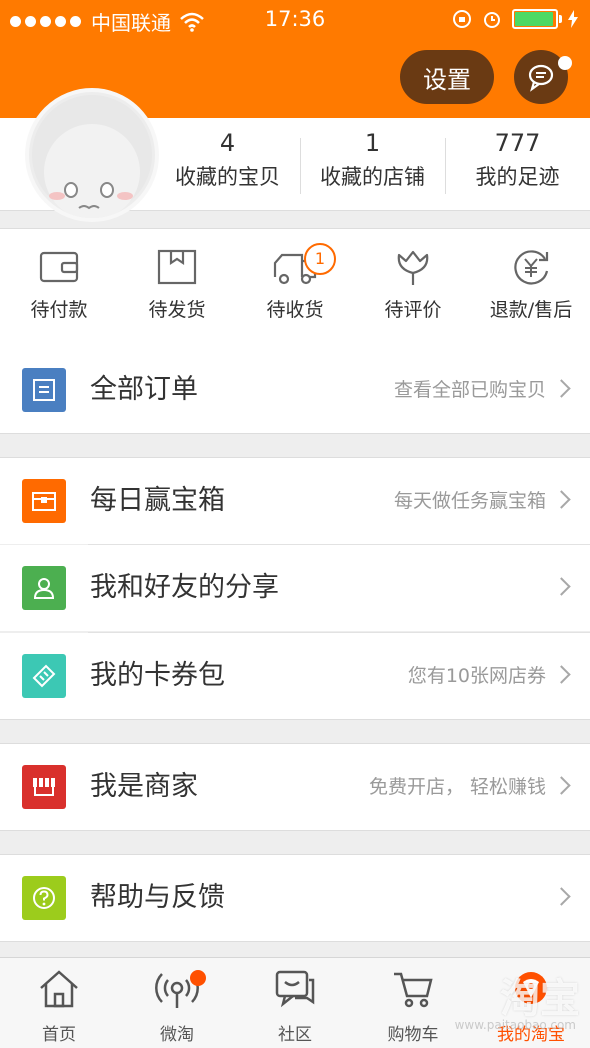  I want to click on stat-label: 我的足迹, so click(517, 177).